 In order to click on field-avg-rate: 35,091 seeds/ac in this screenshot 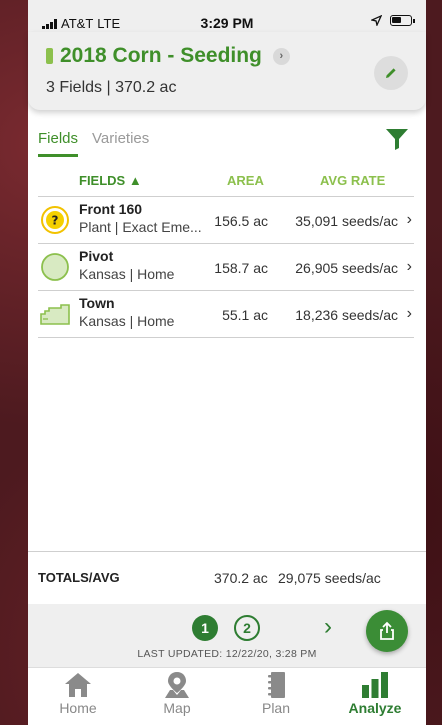, I will do `click(346, 221)`.